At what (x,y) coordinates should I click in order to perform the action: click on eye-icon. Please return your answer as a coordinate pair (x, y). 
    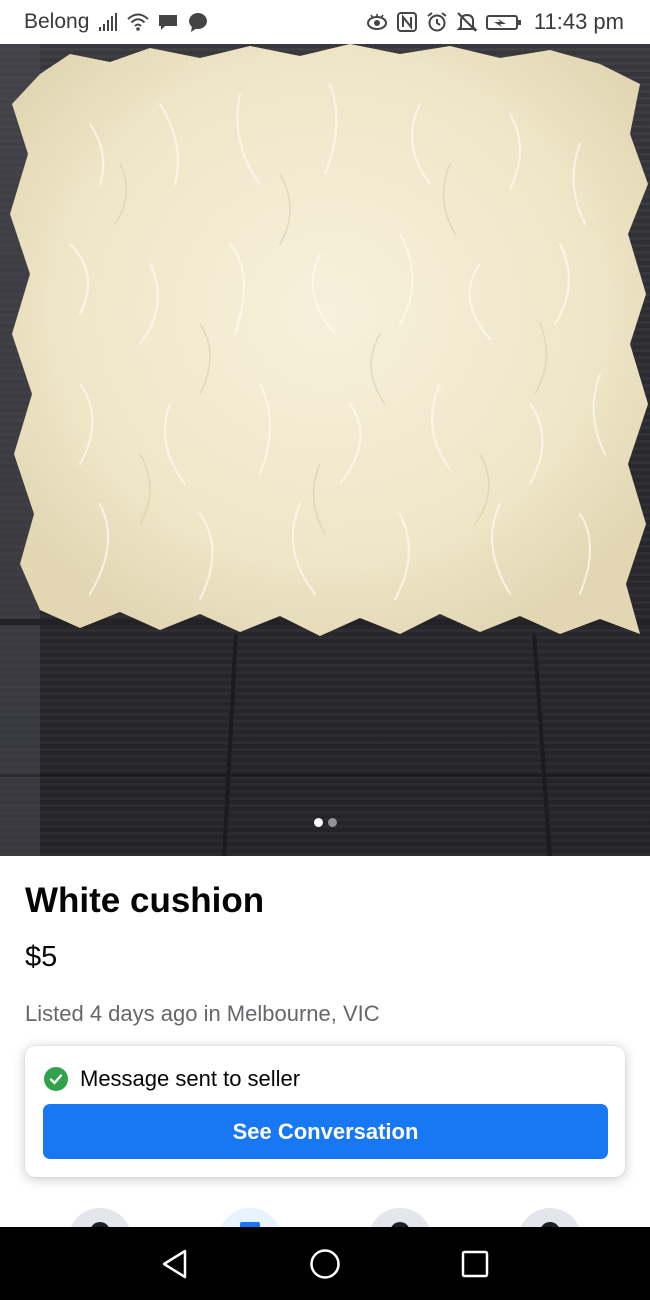
    Looking at the image, I should click on (377, 22).